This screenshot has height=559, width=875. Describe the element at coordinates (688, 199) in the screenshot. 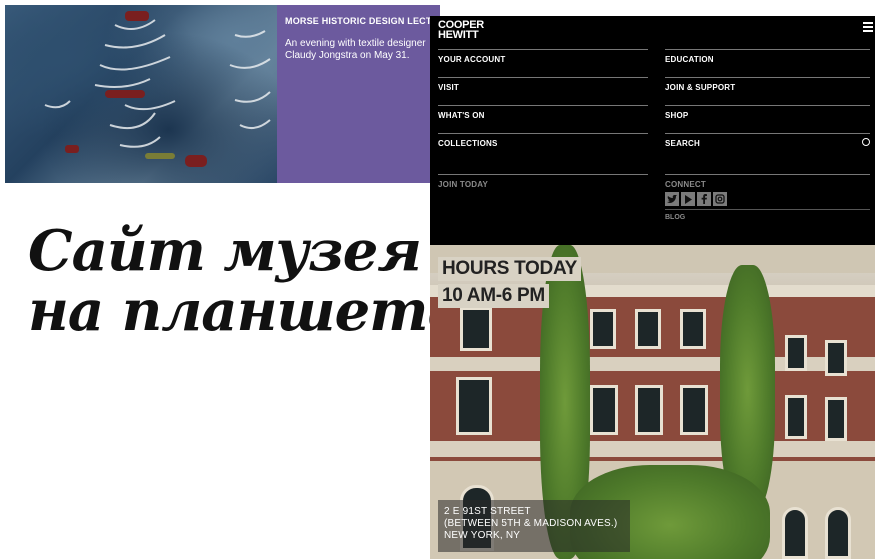

I see `youtube-icon` at that location.